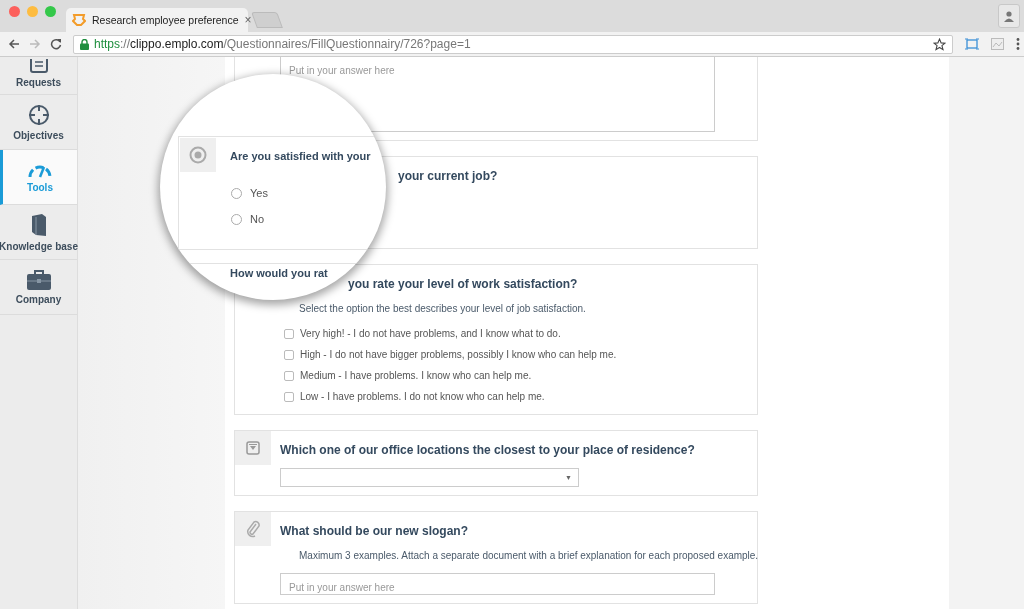 This screenshot has width=1024, height=609. I want to click on sidebar-label: Requests, so click(38, 82).